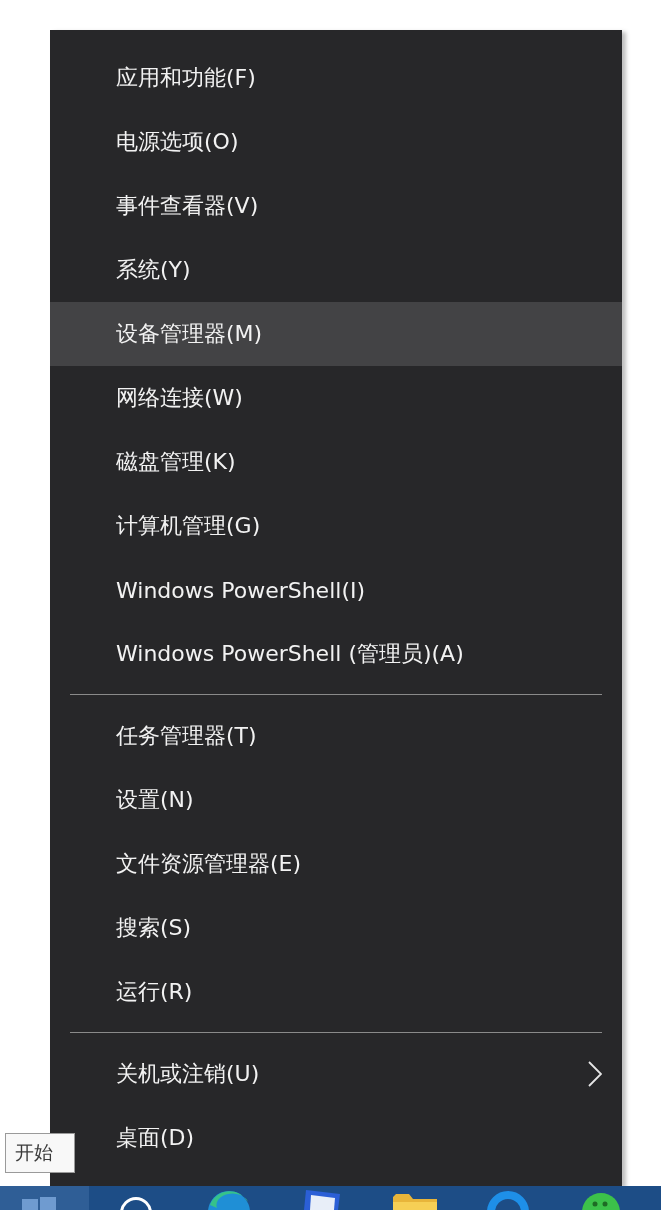  What do you see at coordinates (40, 1153) in the screenshot?
I see `tooltip: 开始` at bounding box center [40, 1153].